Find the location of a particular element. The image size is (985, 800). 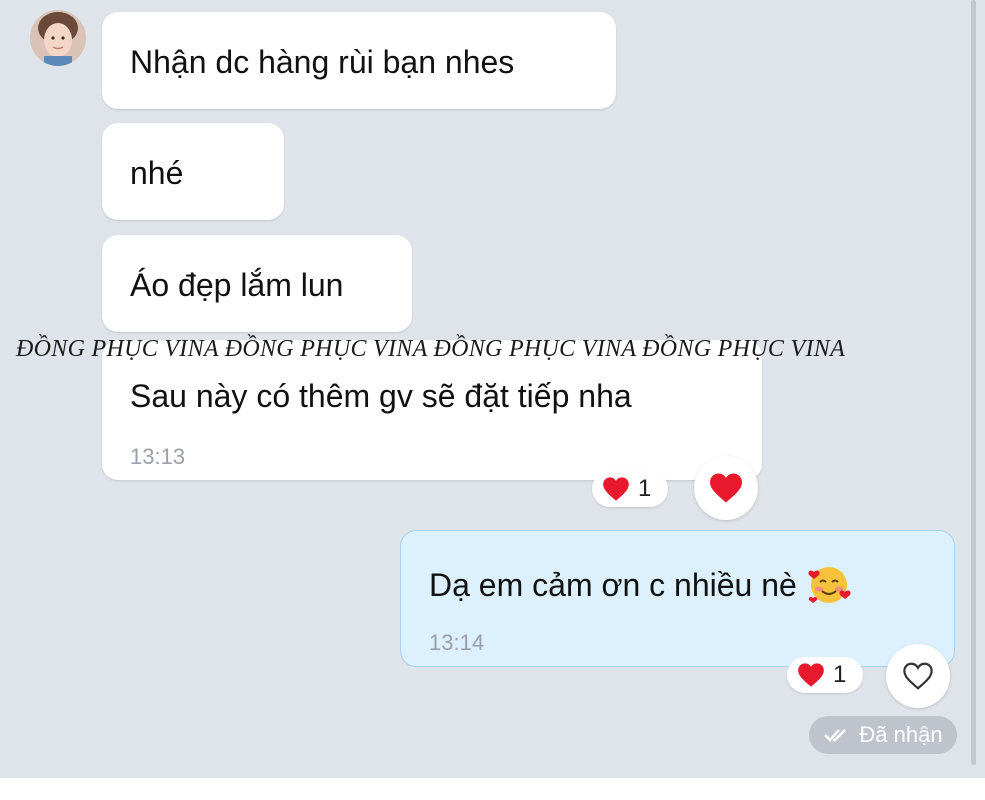

message-time: 13:14 is located at coordinates (457, 642).